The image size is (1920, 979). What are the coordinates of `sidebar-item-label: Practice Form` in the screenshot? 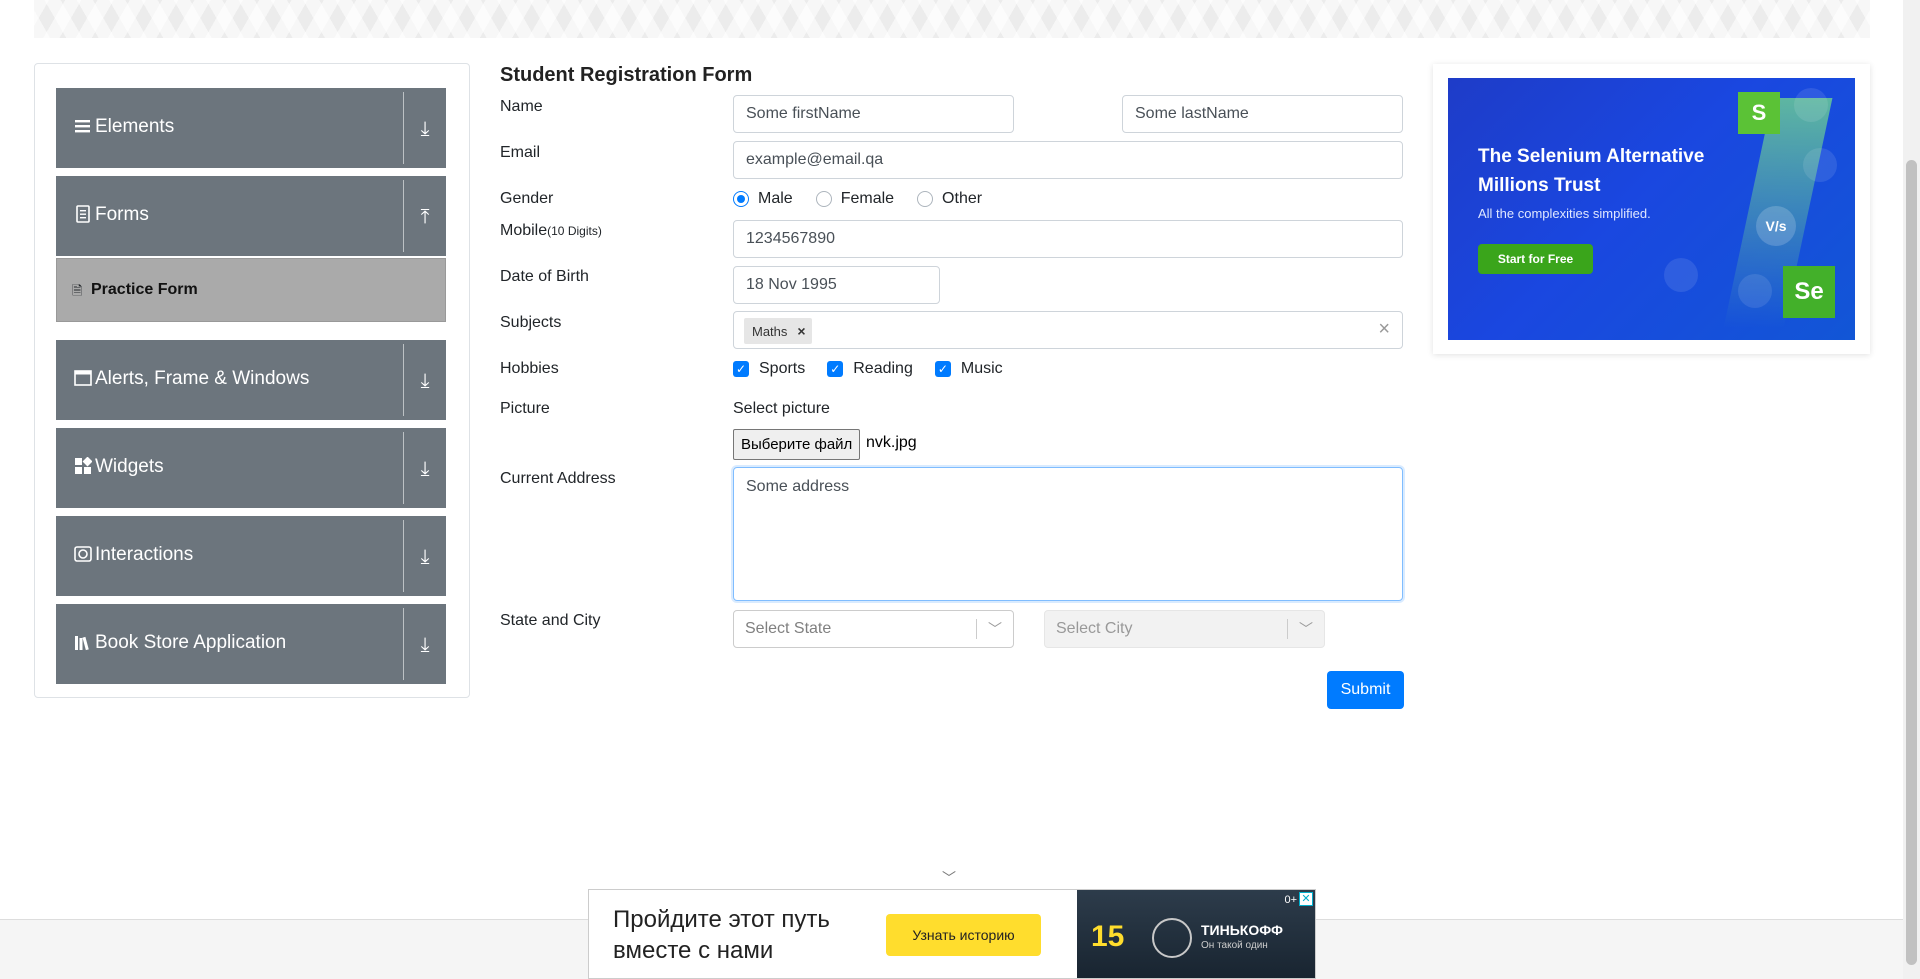 It's located at (144, 289).